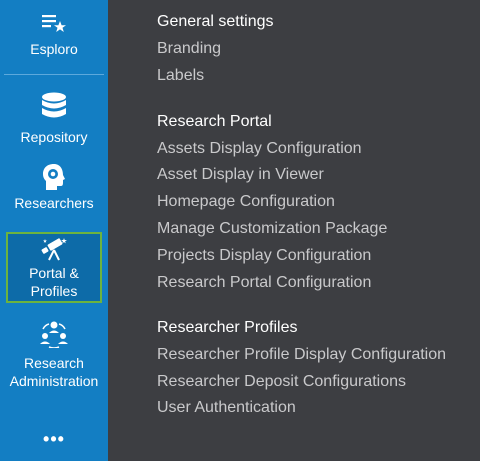 Image resolution: width=480 pixels, height=461 pixels. Describe the element at coordinates (281, 382) in the screenshot. I see `menu-link-researcher-deposit-configurations: Researcher Deposit Configurations` at that location.